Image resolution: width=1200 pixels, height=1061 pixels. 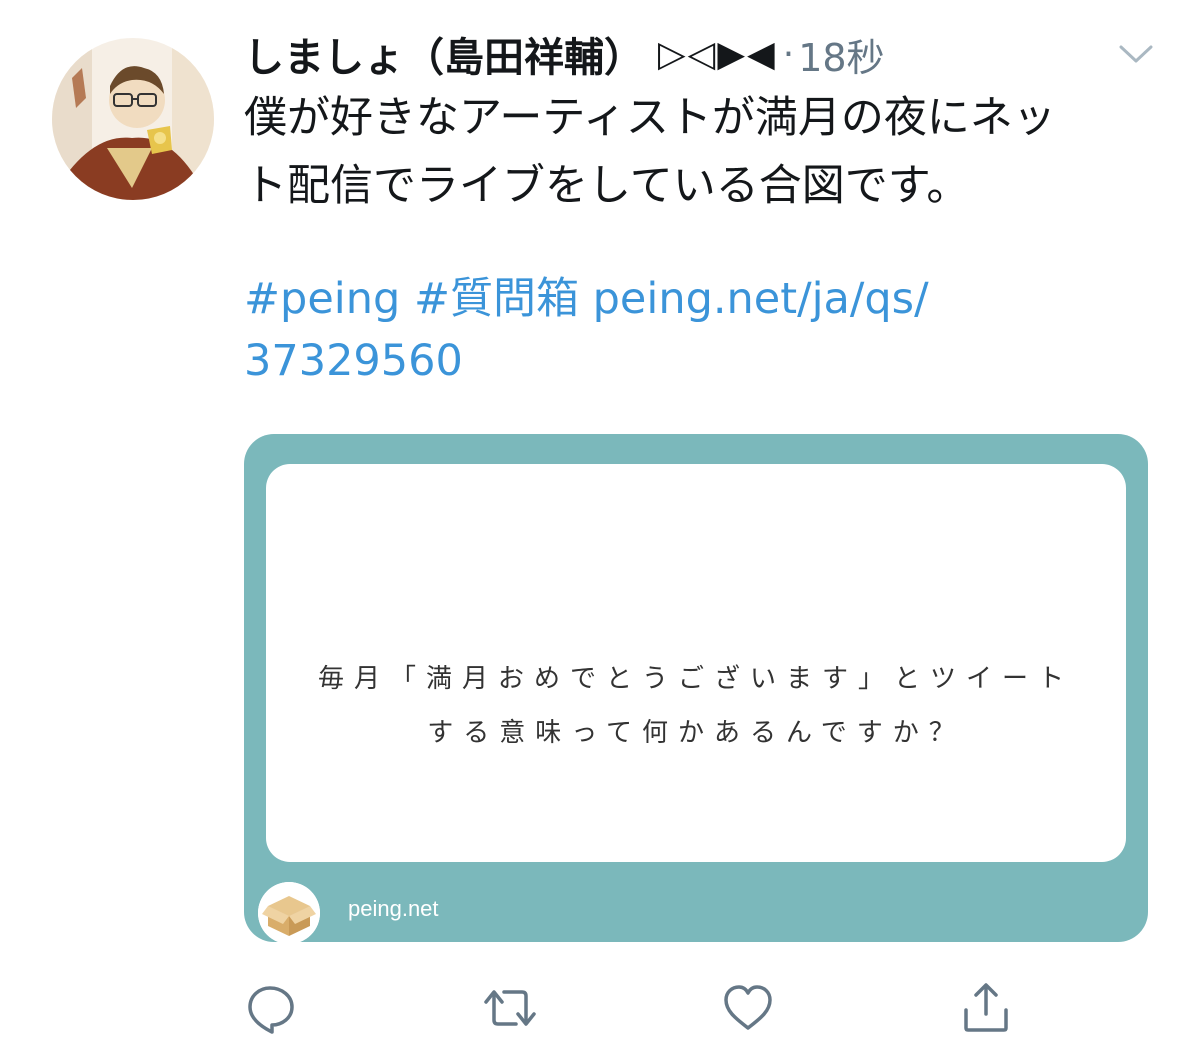 I want to click on reply-icon, so click(x=270, y=1008).